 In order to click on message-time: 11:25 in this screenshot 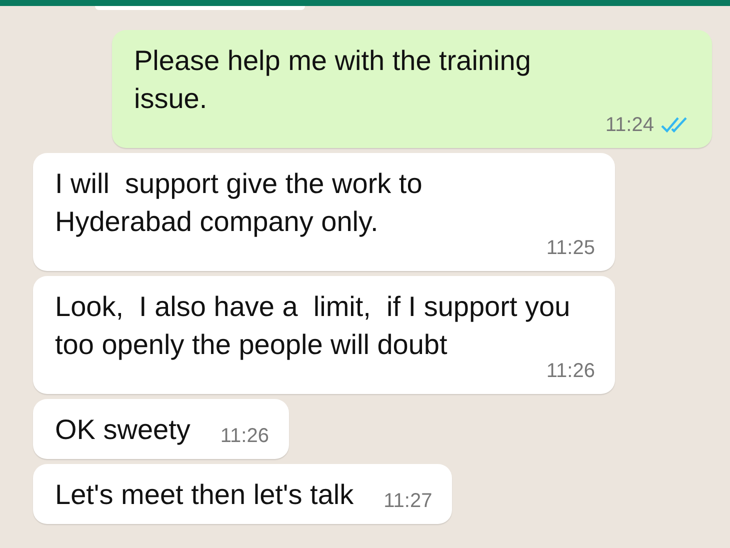, I will do `click(570, 248)`.